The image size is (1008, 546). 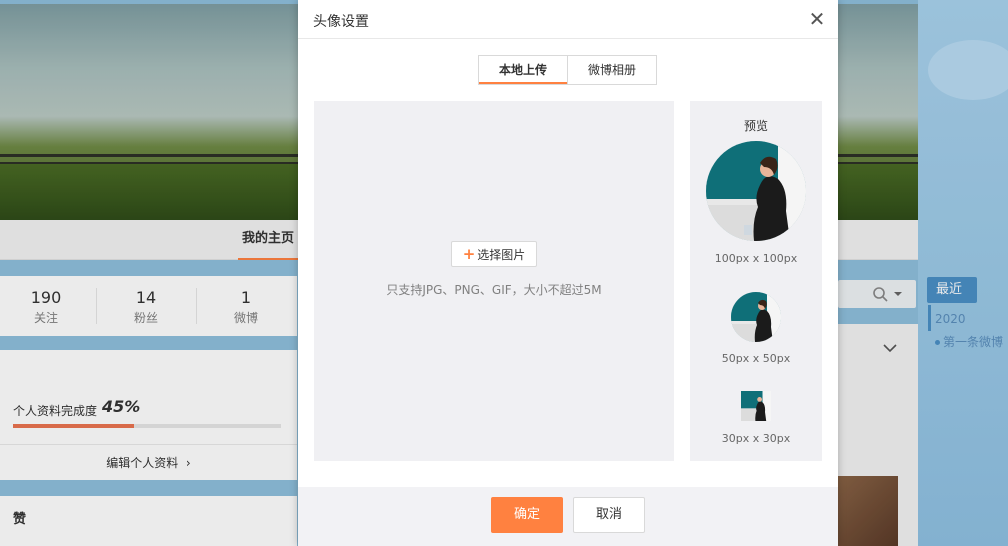 I want to click on avatar-preview-large, so click(x=756, y=191).